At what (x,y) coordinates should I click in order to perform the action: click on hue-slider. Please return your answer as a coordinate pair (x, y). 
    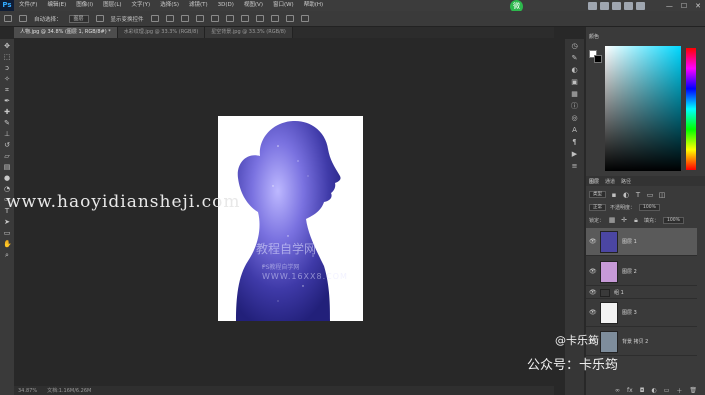
    Looking at the image, I should click on (691, 109).